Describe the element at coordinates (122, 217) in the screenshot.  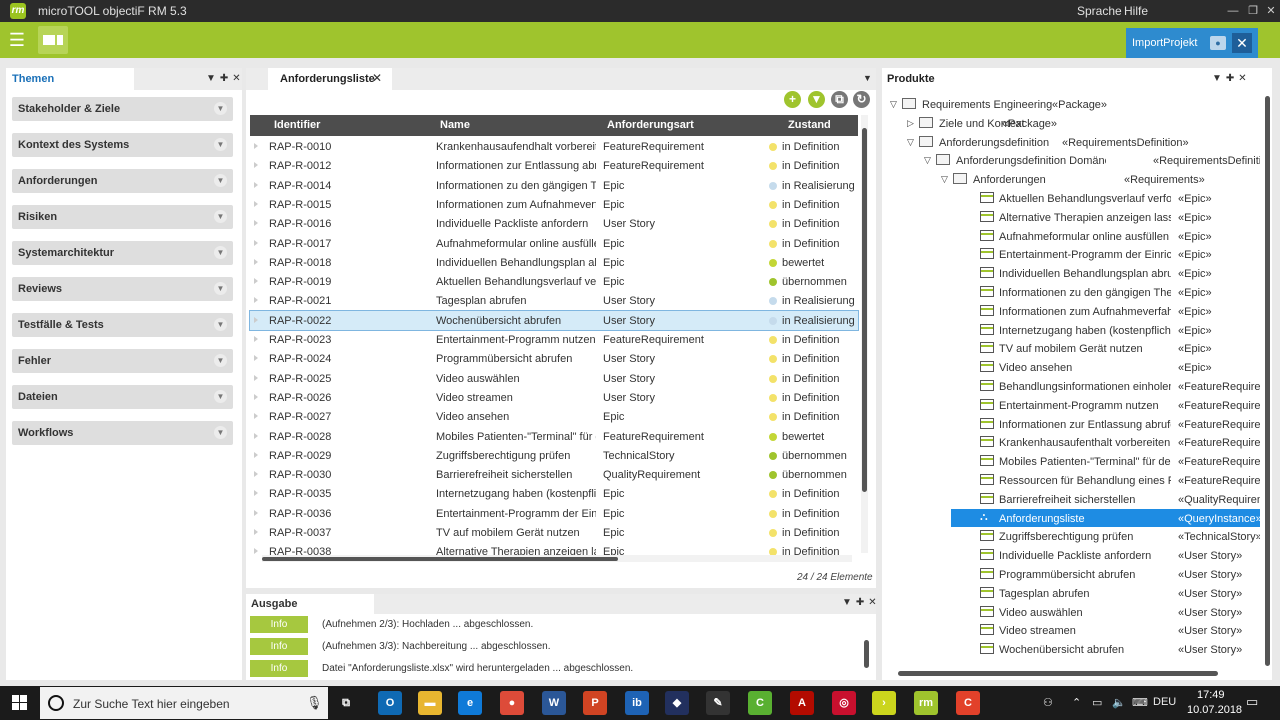
I see `accordion-item: Risiken ▼` at that location.